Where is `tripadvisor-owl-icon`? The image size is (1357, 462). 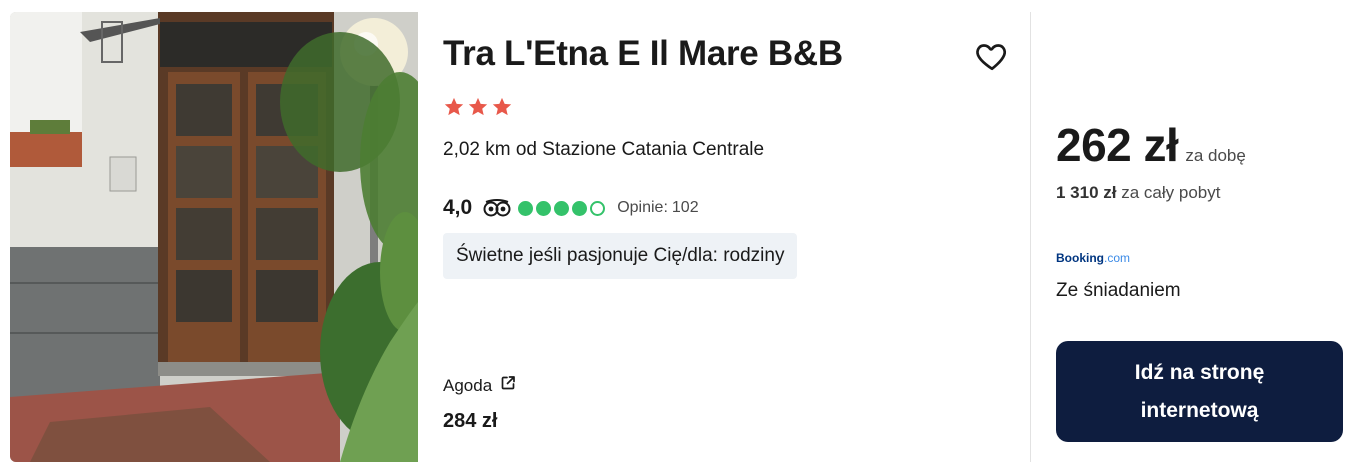 tripadvisor-owl-icon is located at coordinates (497, 208).